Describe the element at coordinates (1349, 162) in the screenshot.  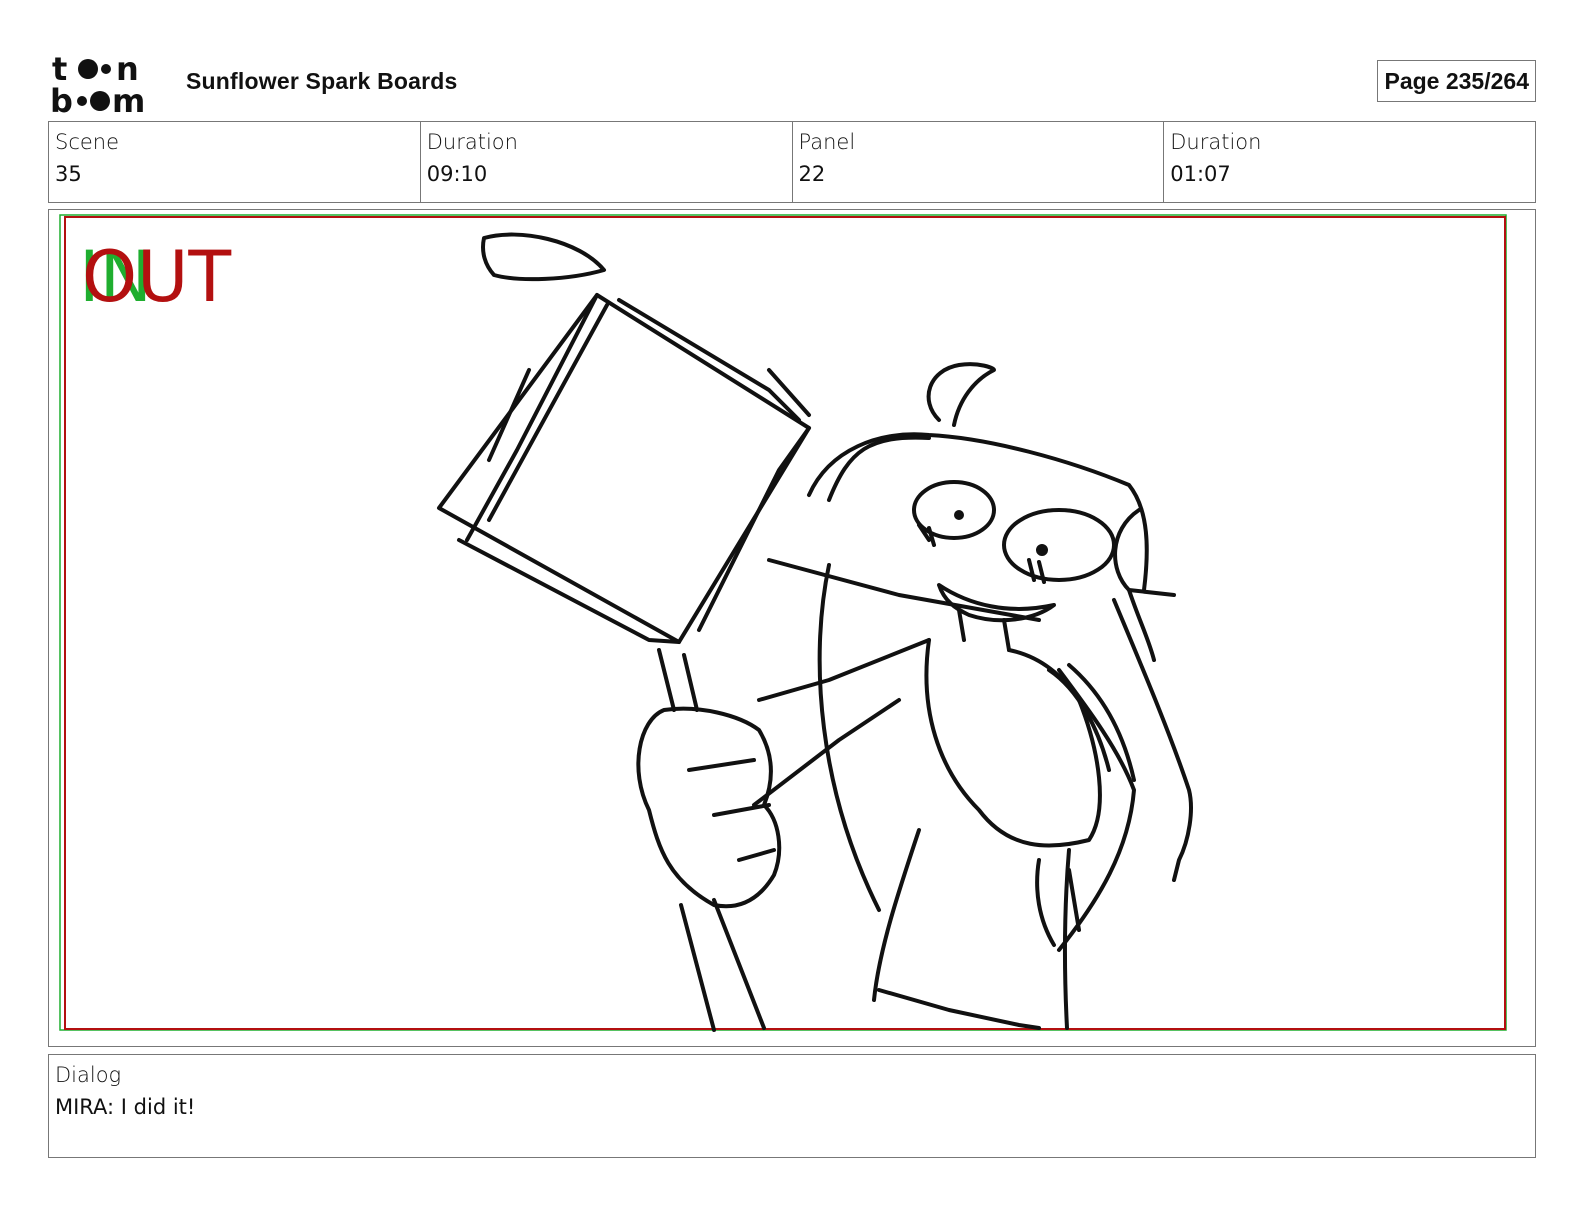
I see `panel-duration-cell: Duration 01:07` at that location.